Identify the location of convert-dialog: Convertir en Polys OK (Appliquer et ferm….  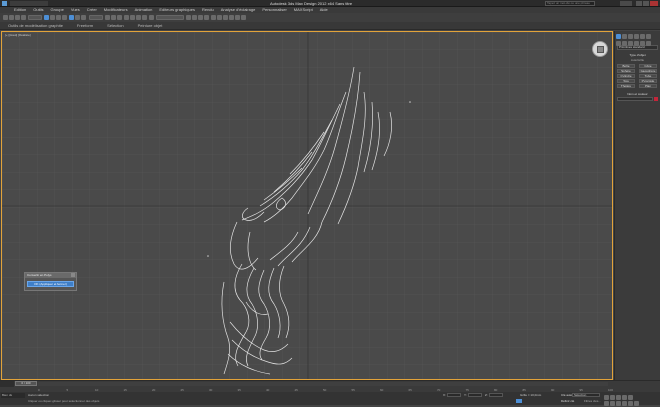
(50, 281).